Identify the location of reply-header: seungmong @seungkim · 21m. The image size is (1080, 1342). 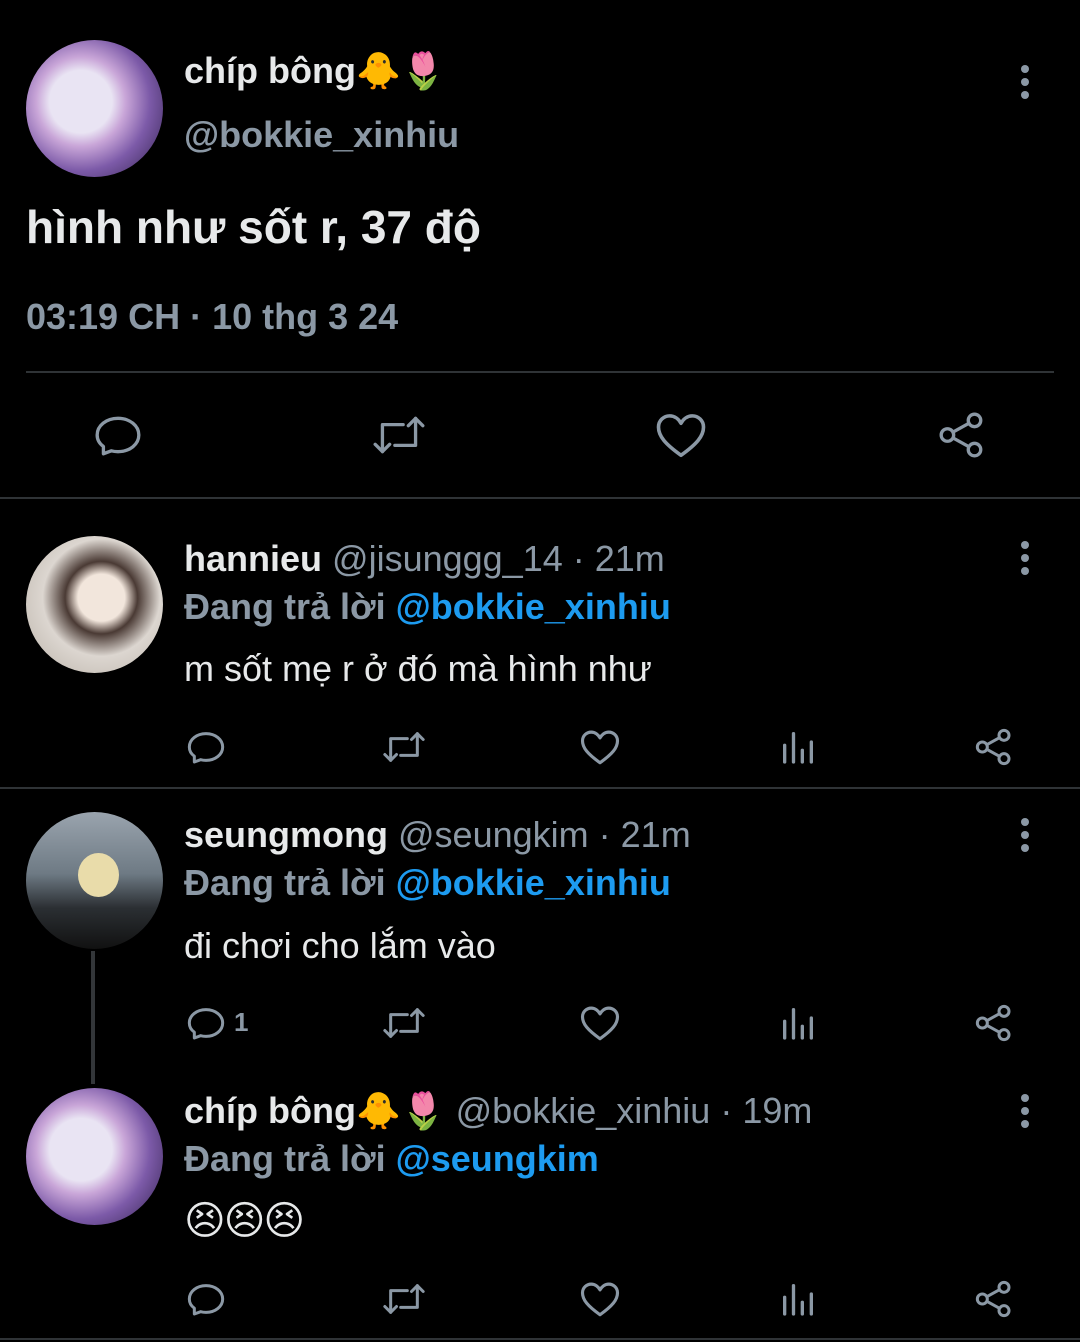
(437, 835).